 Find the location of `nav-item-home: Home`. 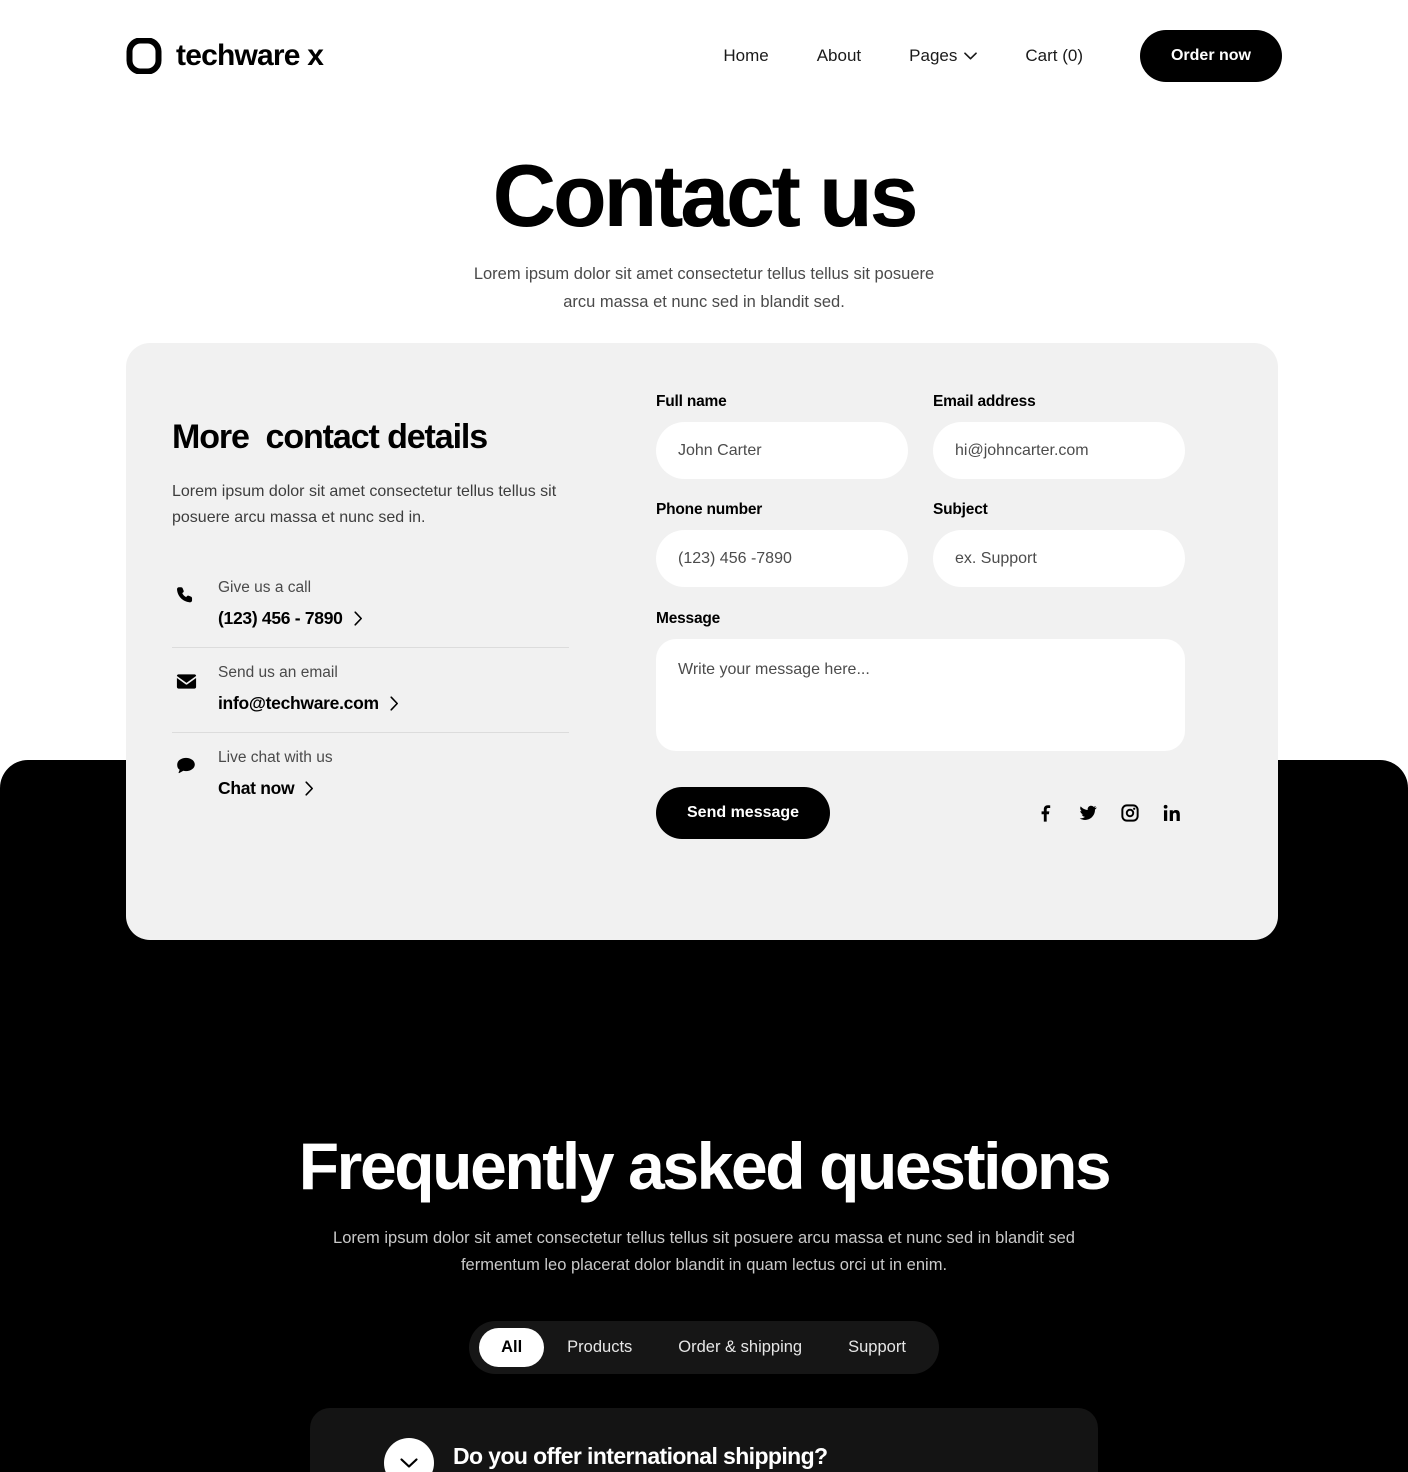

nav-item-home: Home is located at coordinates (745, 56).